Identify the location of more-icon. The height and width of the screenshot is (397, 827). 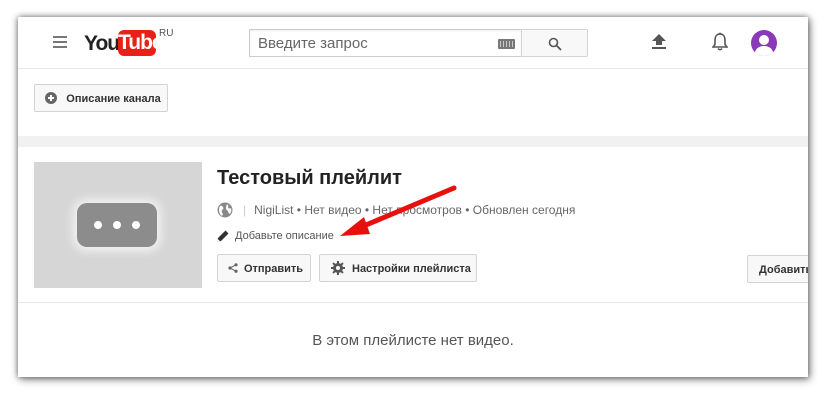
(117, 225).